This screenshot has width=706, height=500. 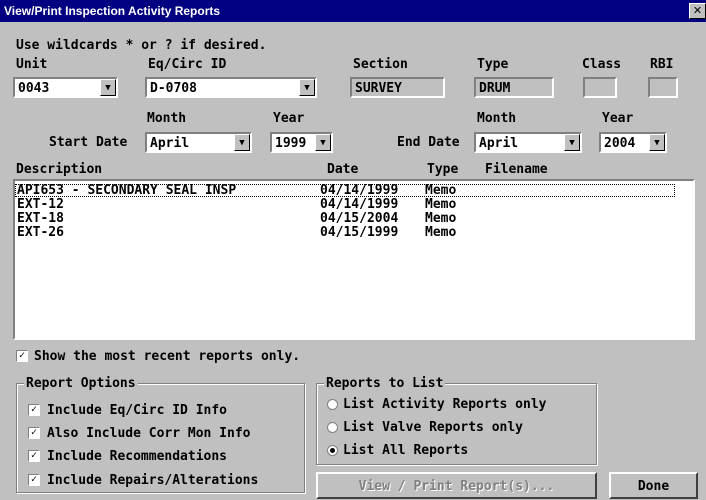 What do you see at coordinates (127, 190) in the screenshot?
I see `row-description: API653 - SECONDARY SEAL INSP` at bounding box center [127, 190].